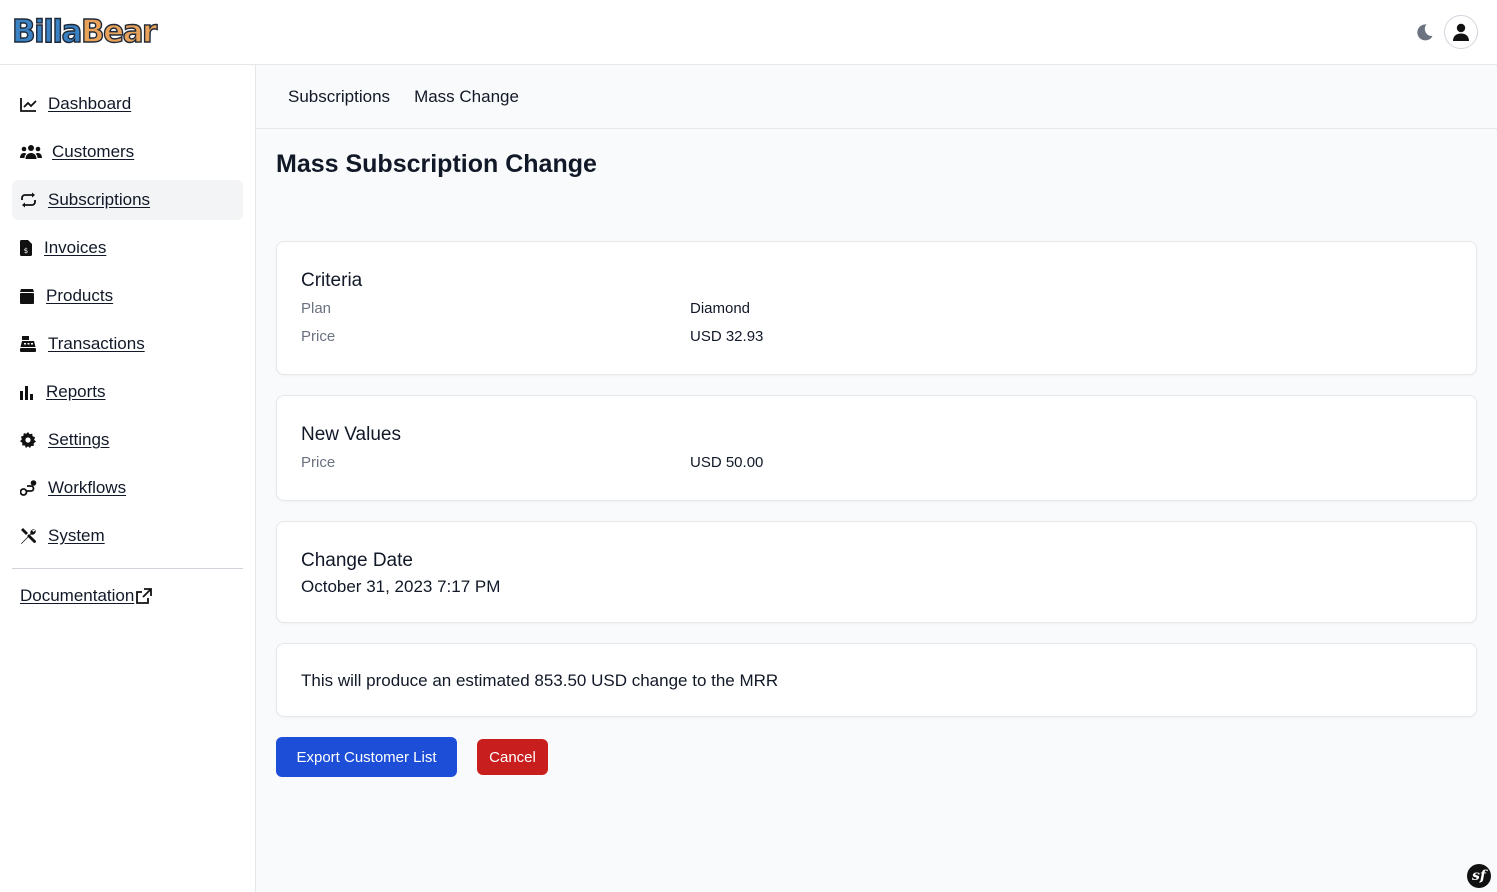 This screenshot has width=1497, height=892. Describe the element at coordinates (86, 596) in the screenshot. I see `documentation-link: Documentation` at that location.